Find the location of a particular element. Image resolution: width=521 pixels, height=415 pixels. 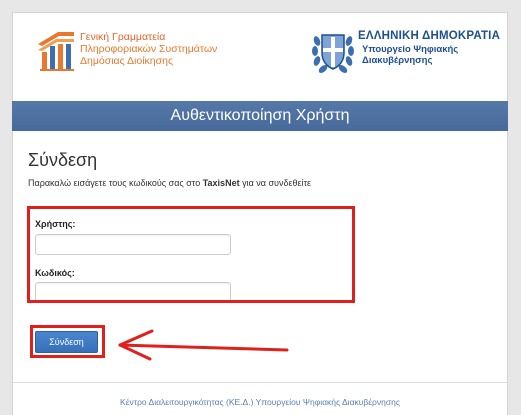

ggps-logo-line2: Πληροφοριακών Συστημάτων is located at coordinates (149, 49).